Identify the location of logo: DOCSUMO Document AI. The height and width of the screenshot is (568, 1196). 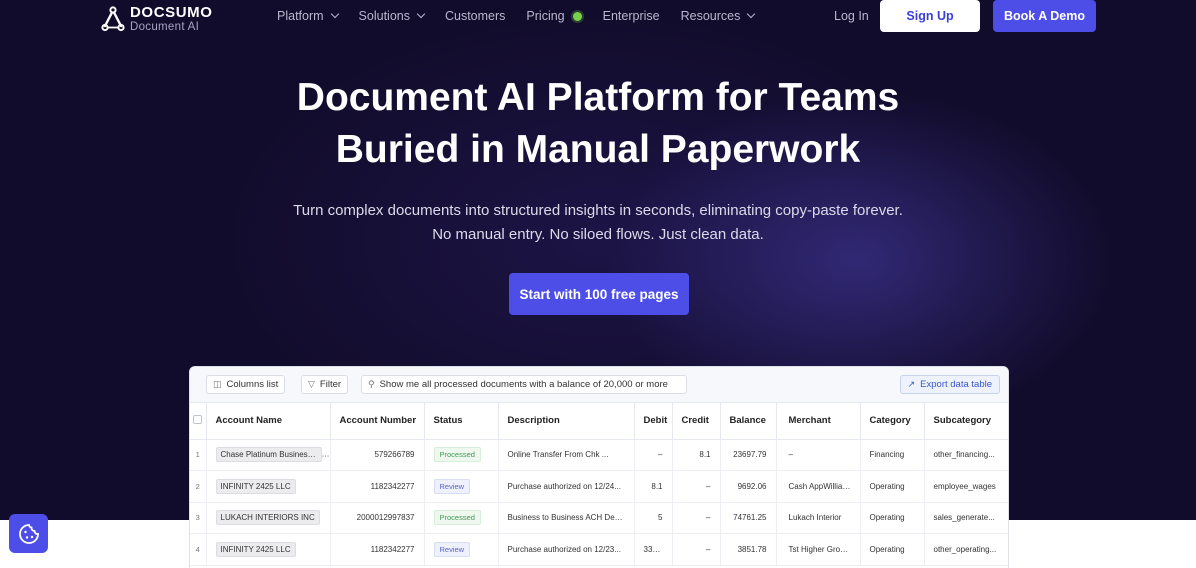
(157, 19).